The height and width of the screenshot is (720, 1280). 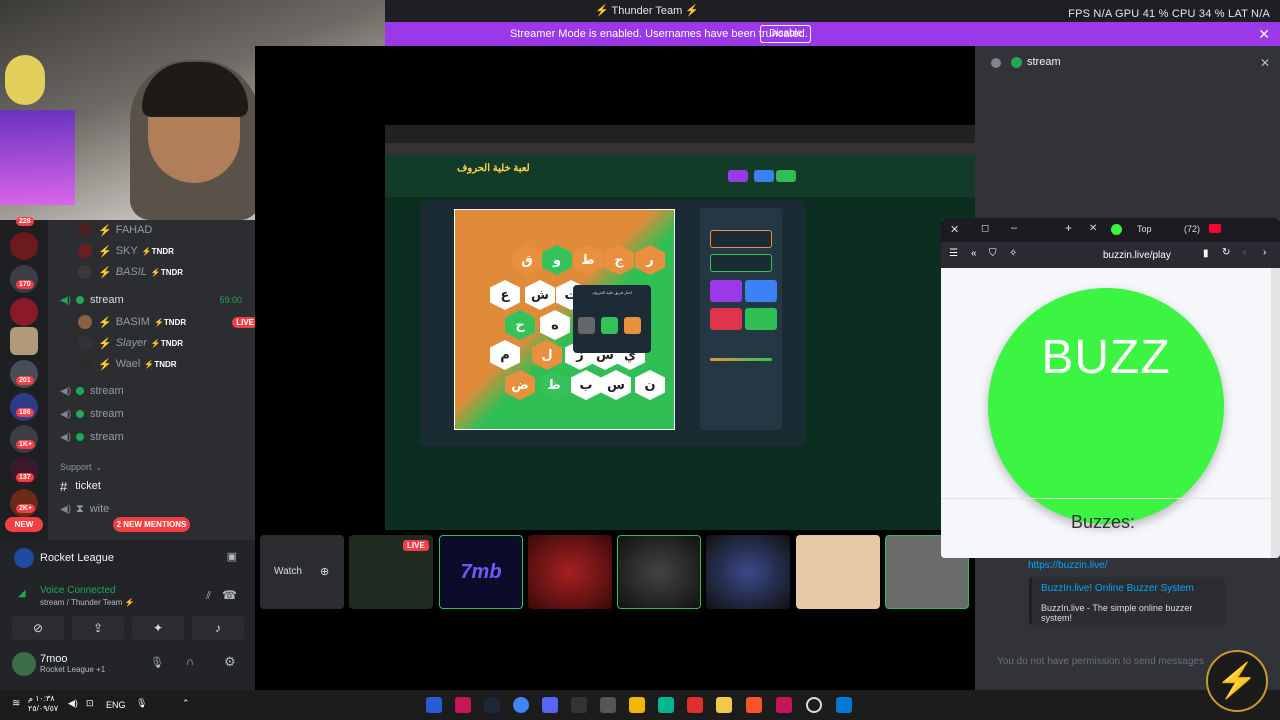 What do you see at coordinates (953, 253) in the screenshot?
I see `menu-icon: ☰` at bounding box center [953, 253].